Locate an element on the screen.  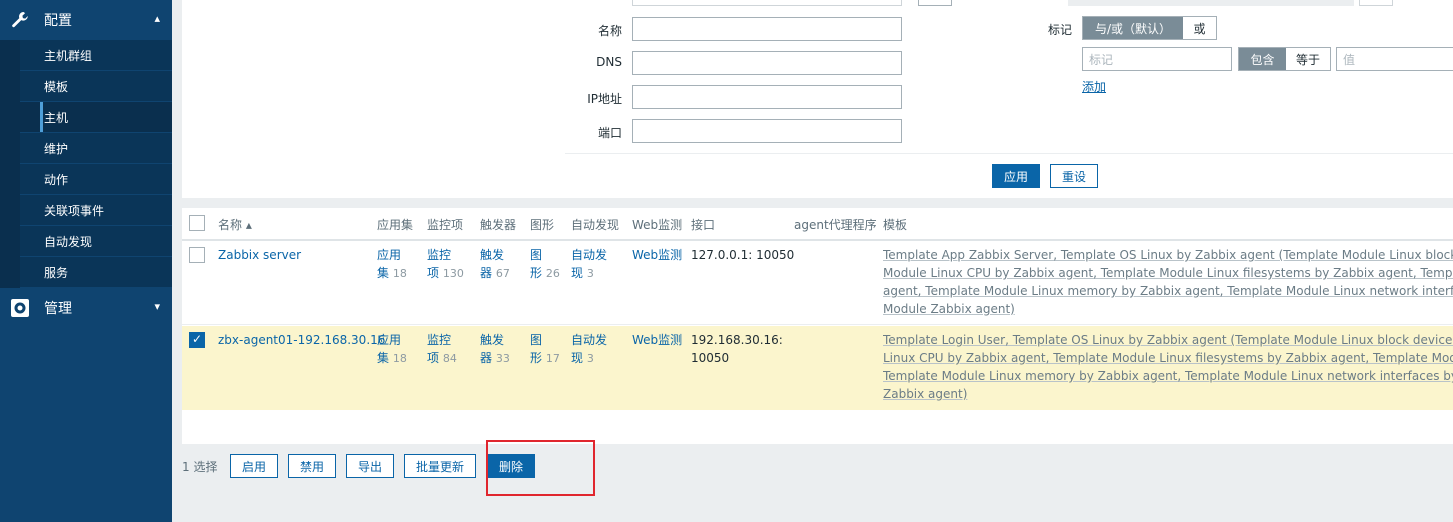
sidebar-item-label: 服务 is located at coordinates (56, 272).